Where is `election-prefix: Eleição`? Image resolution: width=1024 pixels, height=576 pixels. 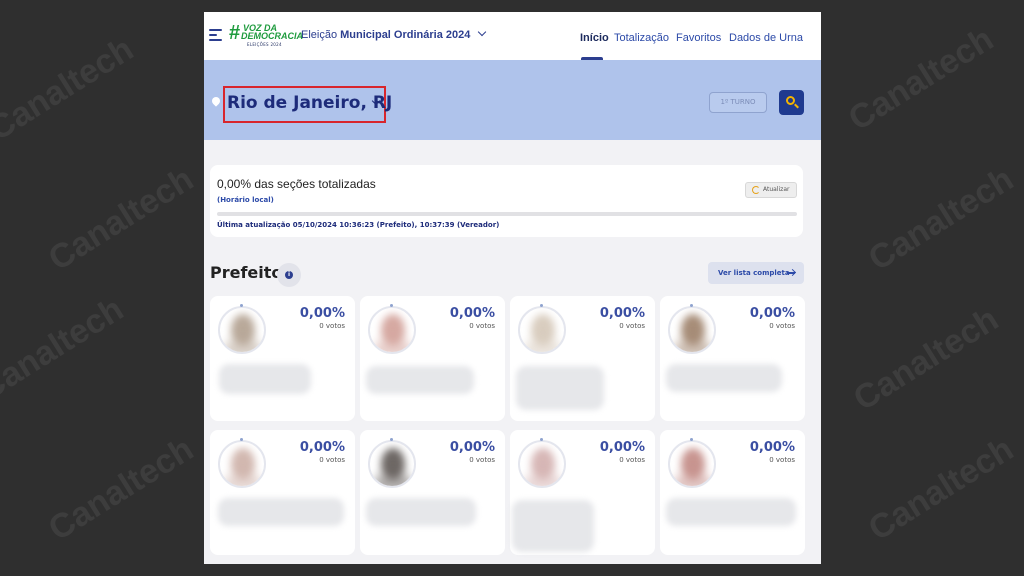
election-prefix: Eleição is located at coordinates (319, 35).